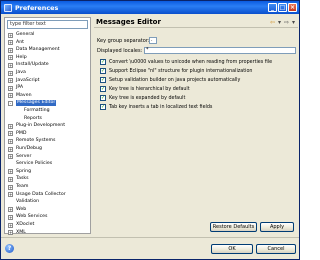 The height and width of the screenshot is (260, 320). What do you see at coordinates (9, 248) in the screenshot?
I see `help-icon: ?` at bounding box center [9, 248].